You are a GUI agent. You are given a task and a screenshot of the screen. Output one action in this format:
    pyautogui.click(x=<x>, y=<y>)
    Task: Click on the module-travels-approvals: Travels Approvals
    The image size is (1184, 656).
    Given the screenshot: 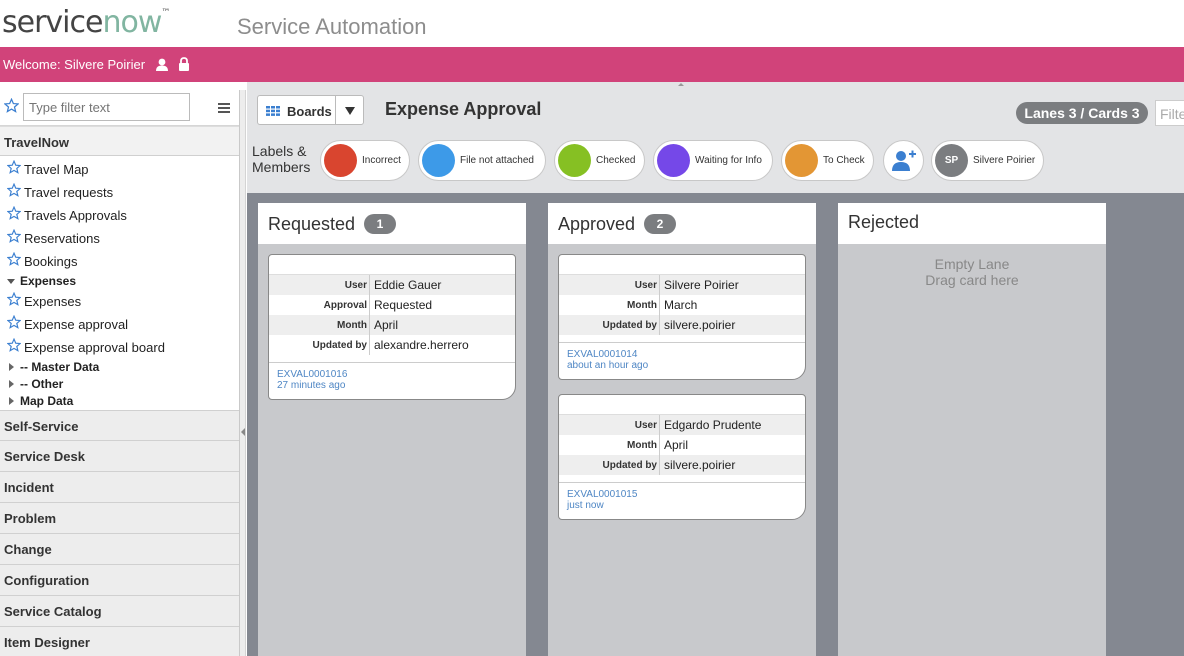 What is the action you would take?
    pyautogui.click(x=119, y=215)
    